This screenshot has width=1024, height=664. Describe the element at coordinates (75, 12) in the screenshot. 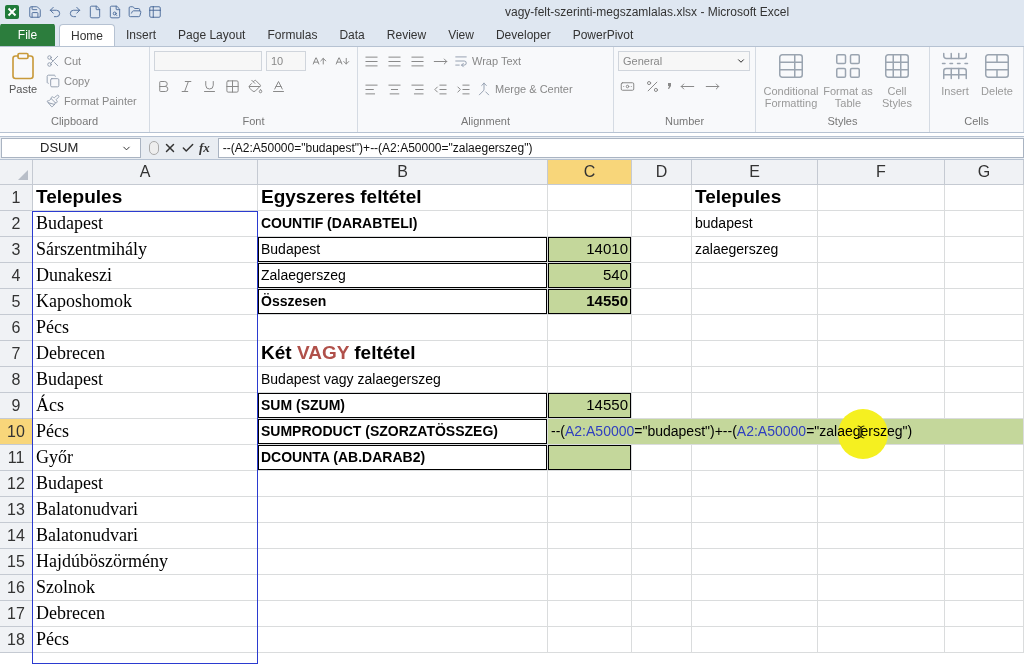

I see `redo-icon` at that location.